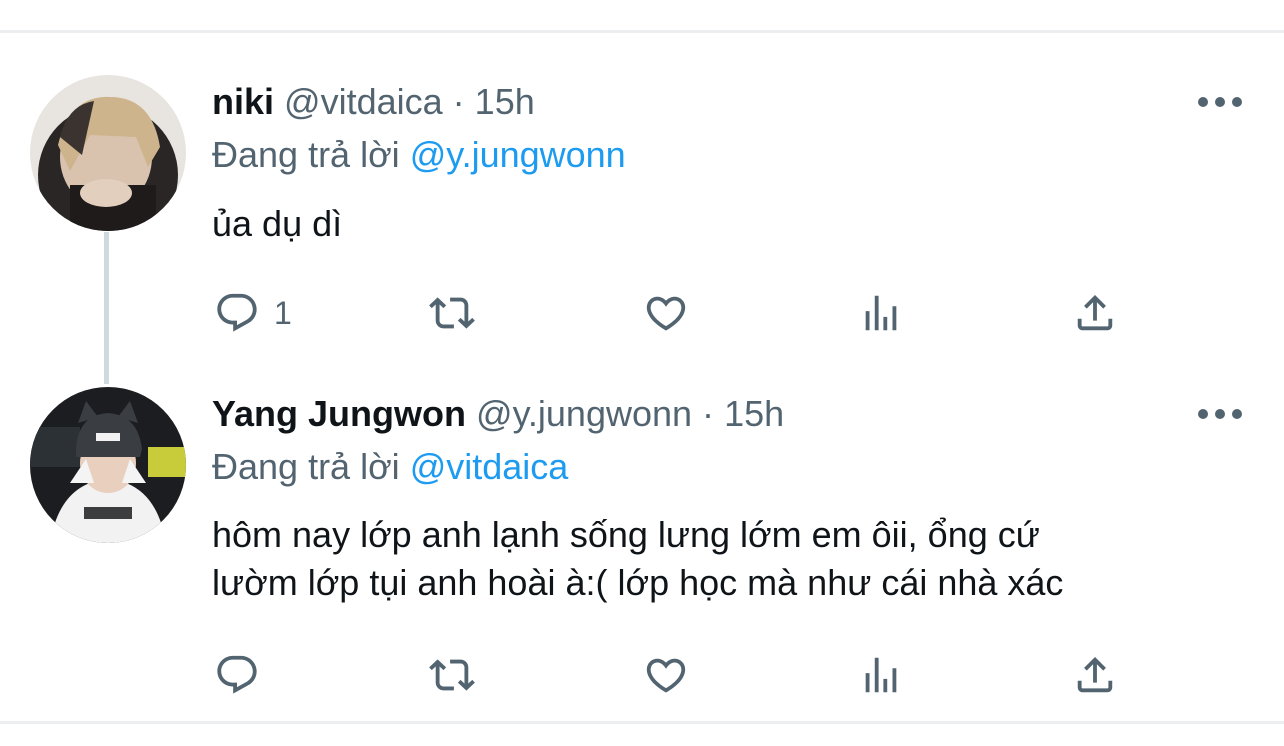 The width and height of the screenshot is (1284, 746). I want to click on reply-button, so click(244, 675).